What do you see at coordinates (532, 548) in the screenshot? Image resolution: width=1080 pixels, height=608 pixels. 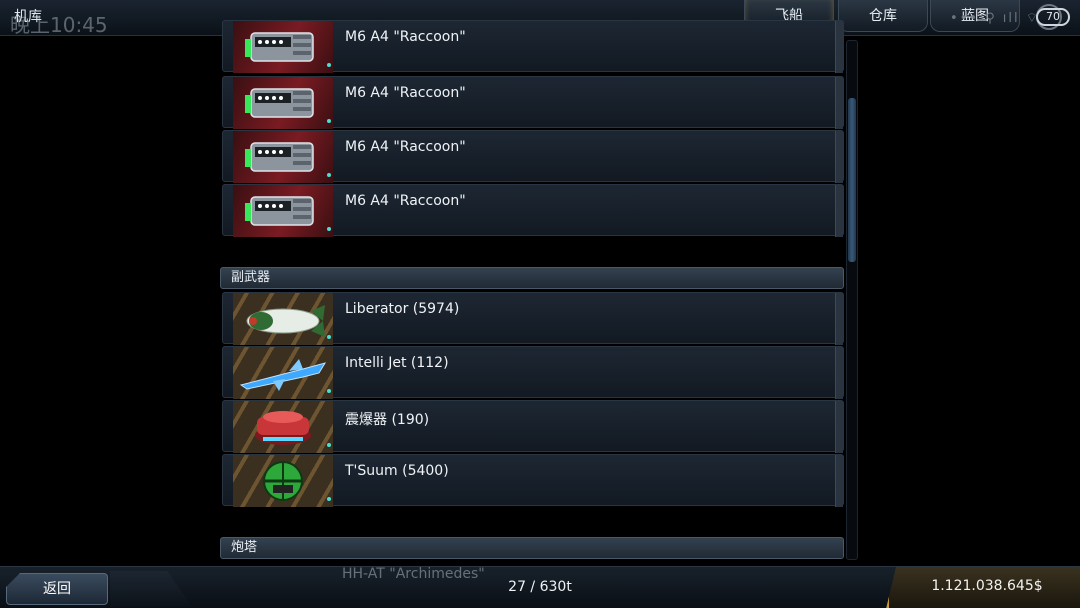 I see `section-header-turrets: 炮塔` at bounding box center [532, 548].